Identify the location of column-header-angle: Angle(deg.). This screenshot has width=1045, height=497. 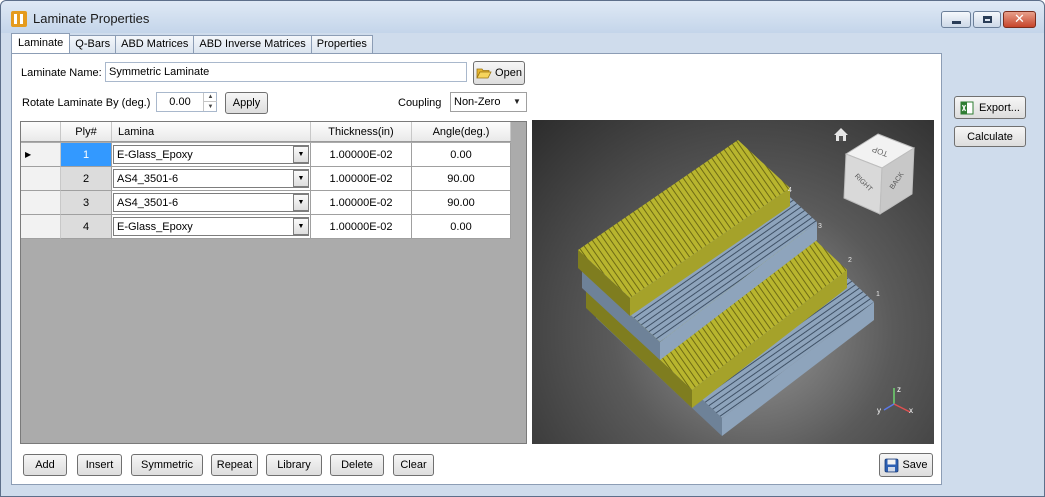
(461, 131).